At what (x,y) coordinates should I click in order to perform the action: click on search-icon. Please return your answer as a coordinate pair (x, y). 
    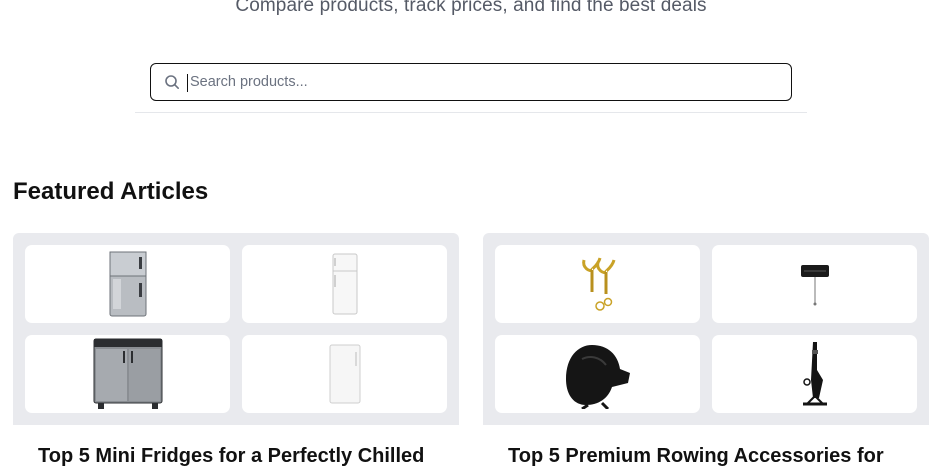
    Looking at the image, I should click on (172, 82).